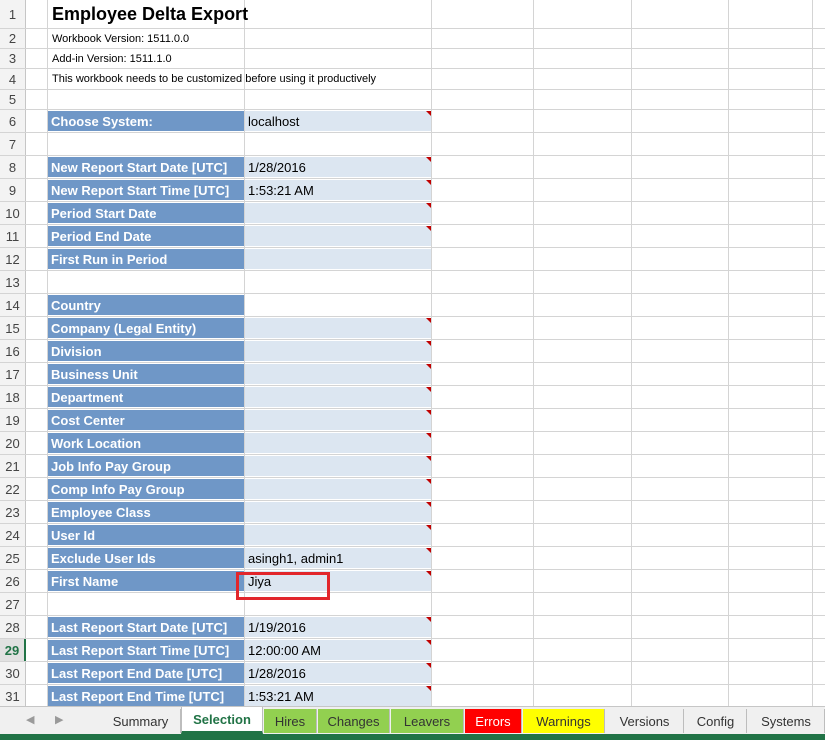  Describe the element at coordinates (338, 351) in the screenshot. I see `field-value-division` at that location.